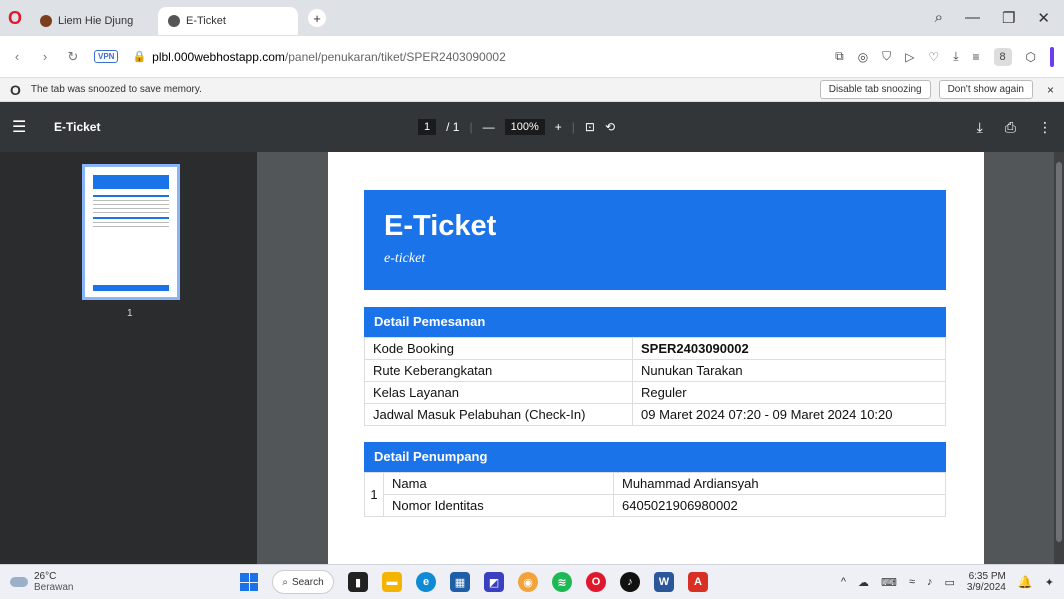  Describe the element at coordinates (912, 582) in the screenshot. I see `wifi-icon: ≈` at that location.